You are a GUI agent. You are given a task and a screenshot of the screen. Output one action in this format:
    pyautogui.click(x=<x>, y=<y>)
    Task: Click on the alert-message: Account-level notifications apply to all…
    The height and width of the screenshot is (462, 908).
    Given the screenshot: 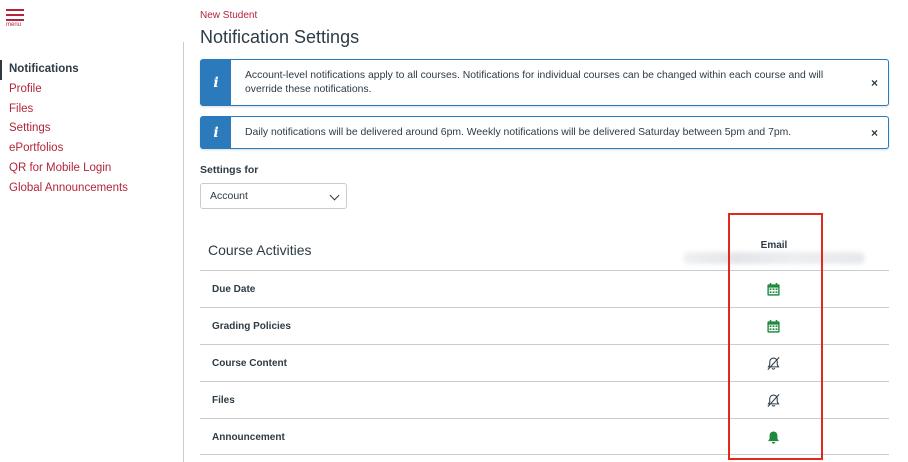 What is the action you would take?
    pyautogui.click(x=534, y=82)
    